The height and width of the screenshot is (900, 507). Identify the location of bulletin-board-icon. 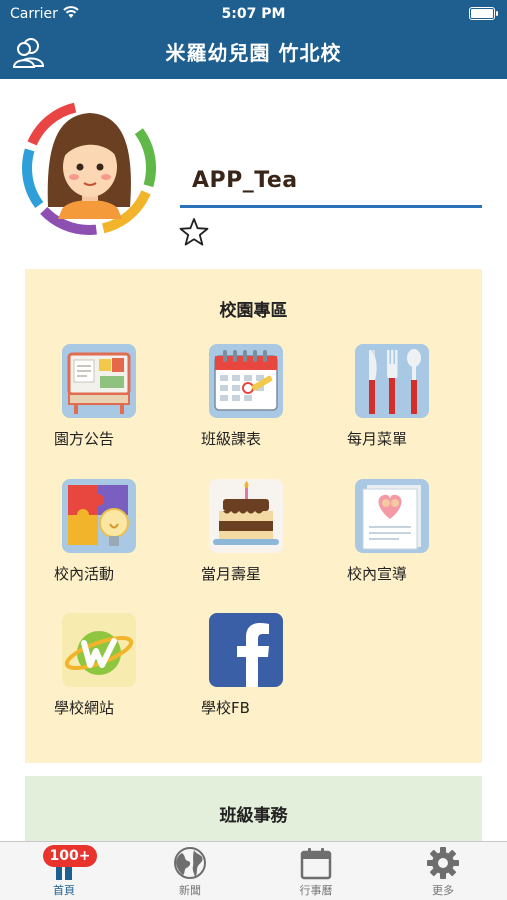
(99, 381).